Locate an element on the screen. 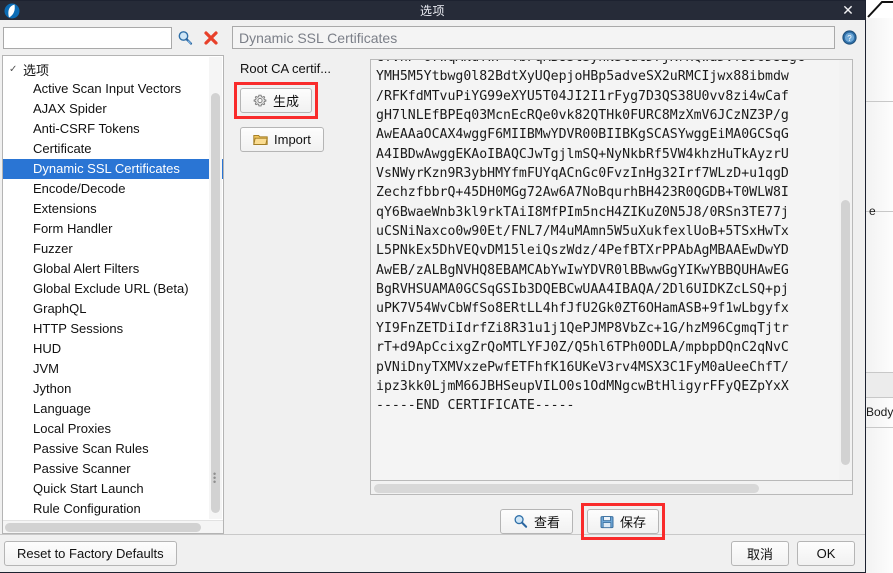 This screenshot has height=573, width=893. certificate-horizontal-scrollbar-thumb is located at coordinates (566, 488).